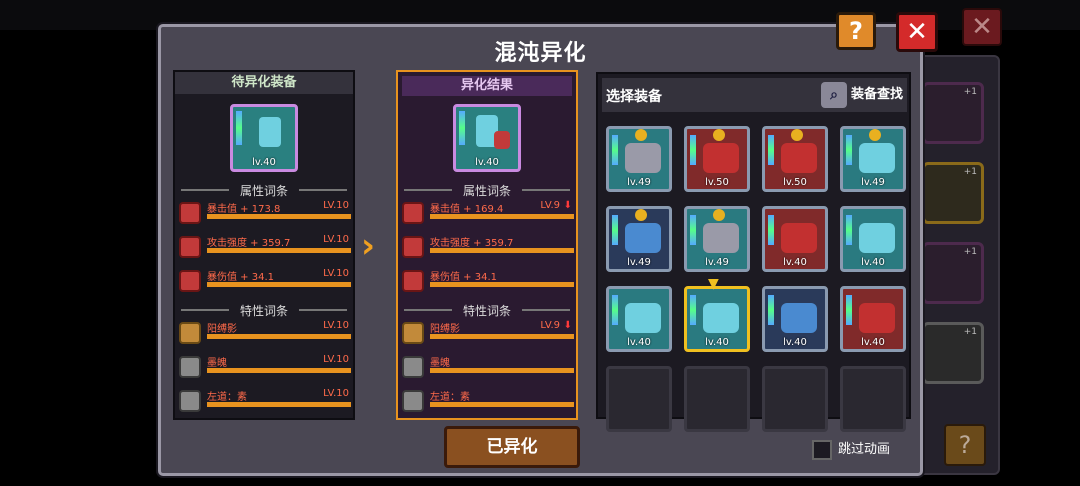  I want to click on close-button: ✕, so click(917, 32).